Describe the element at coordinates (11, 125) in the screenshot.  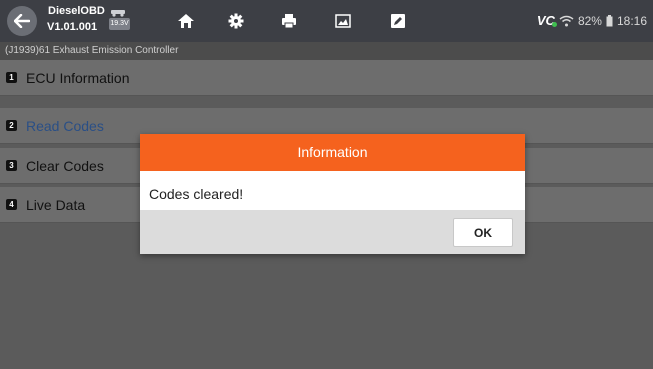
I see `menu-number-badge: 2` at that location.